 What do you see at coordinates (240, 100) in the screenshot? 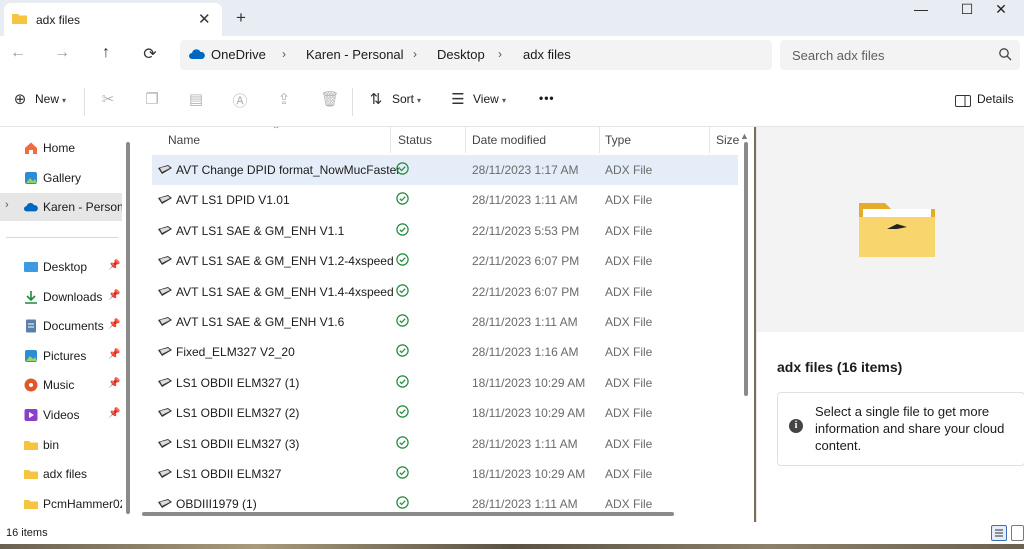
I see `rename-icon: Ⓐ` at bounding box center [240, 100].